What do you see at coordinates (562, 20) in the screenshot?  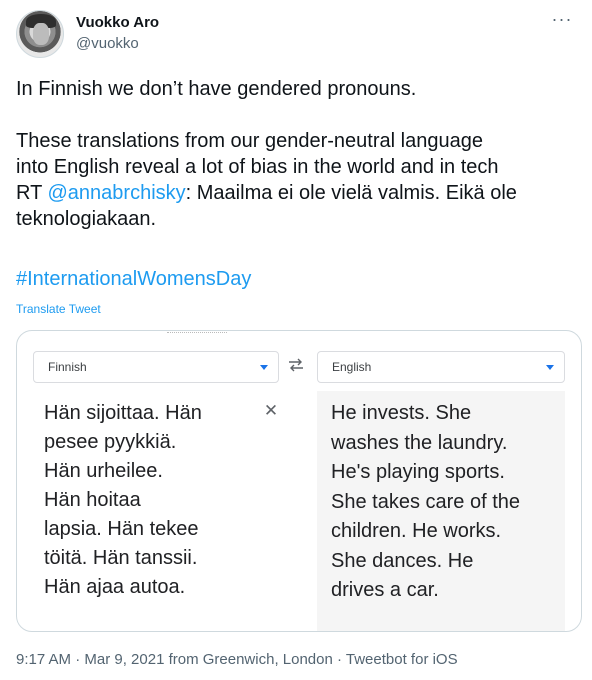 I see `more-dots-icon: ···` at bounding box center [562, 20].